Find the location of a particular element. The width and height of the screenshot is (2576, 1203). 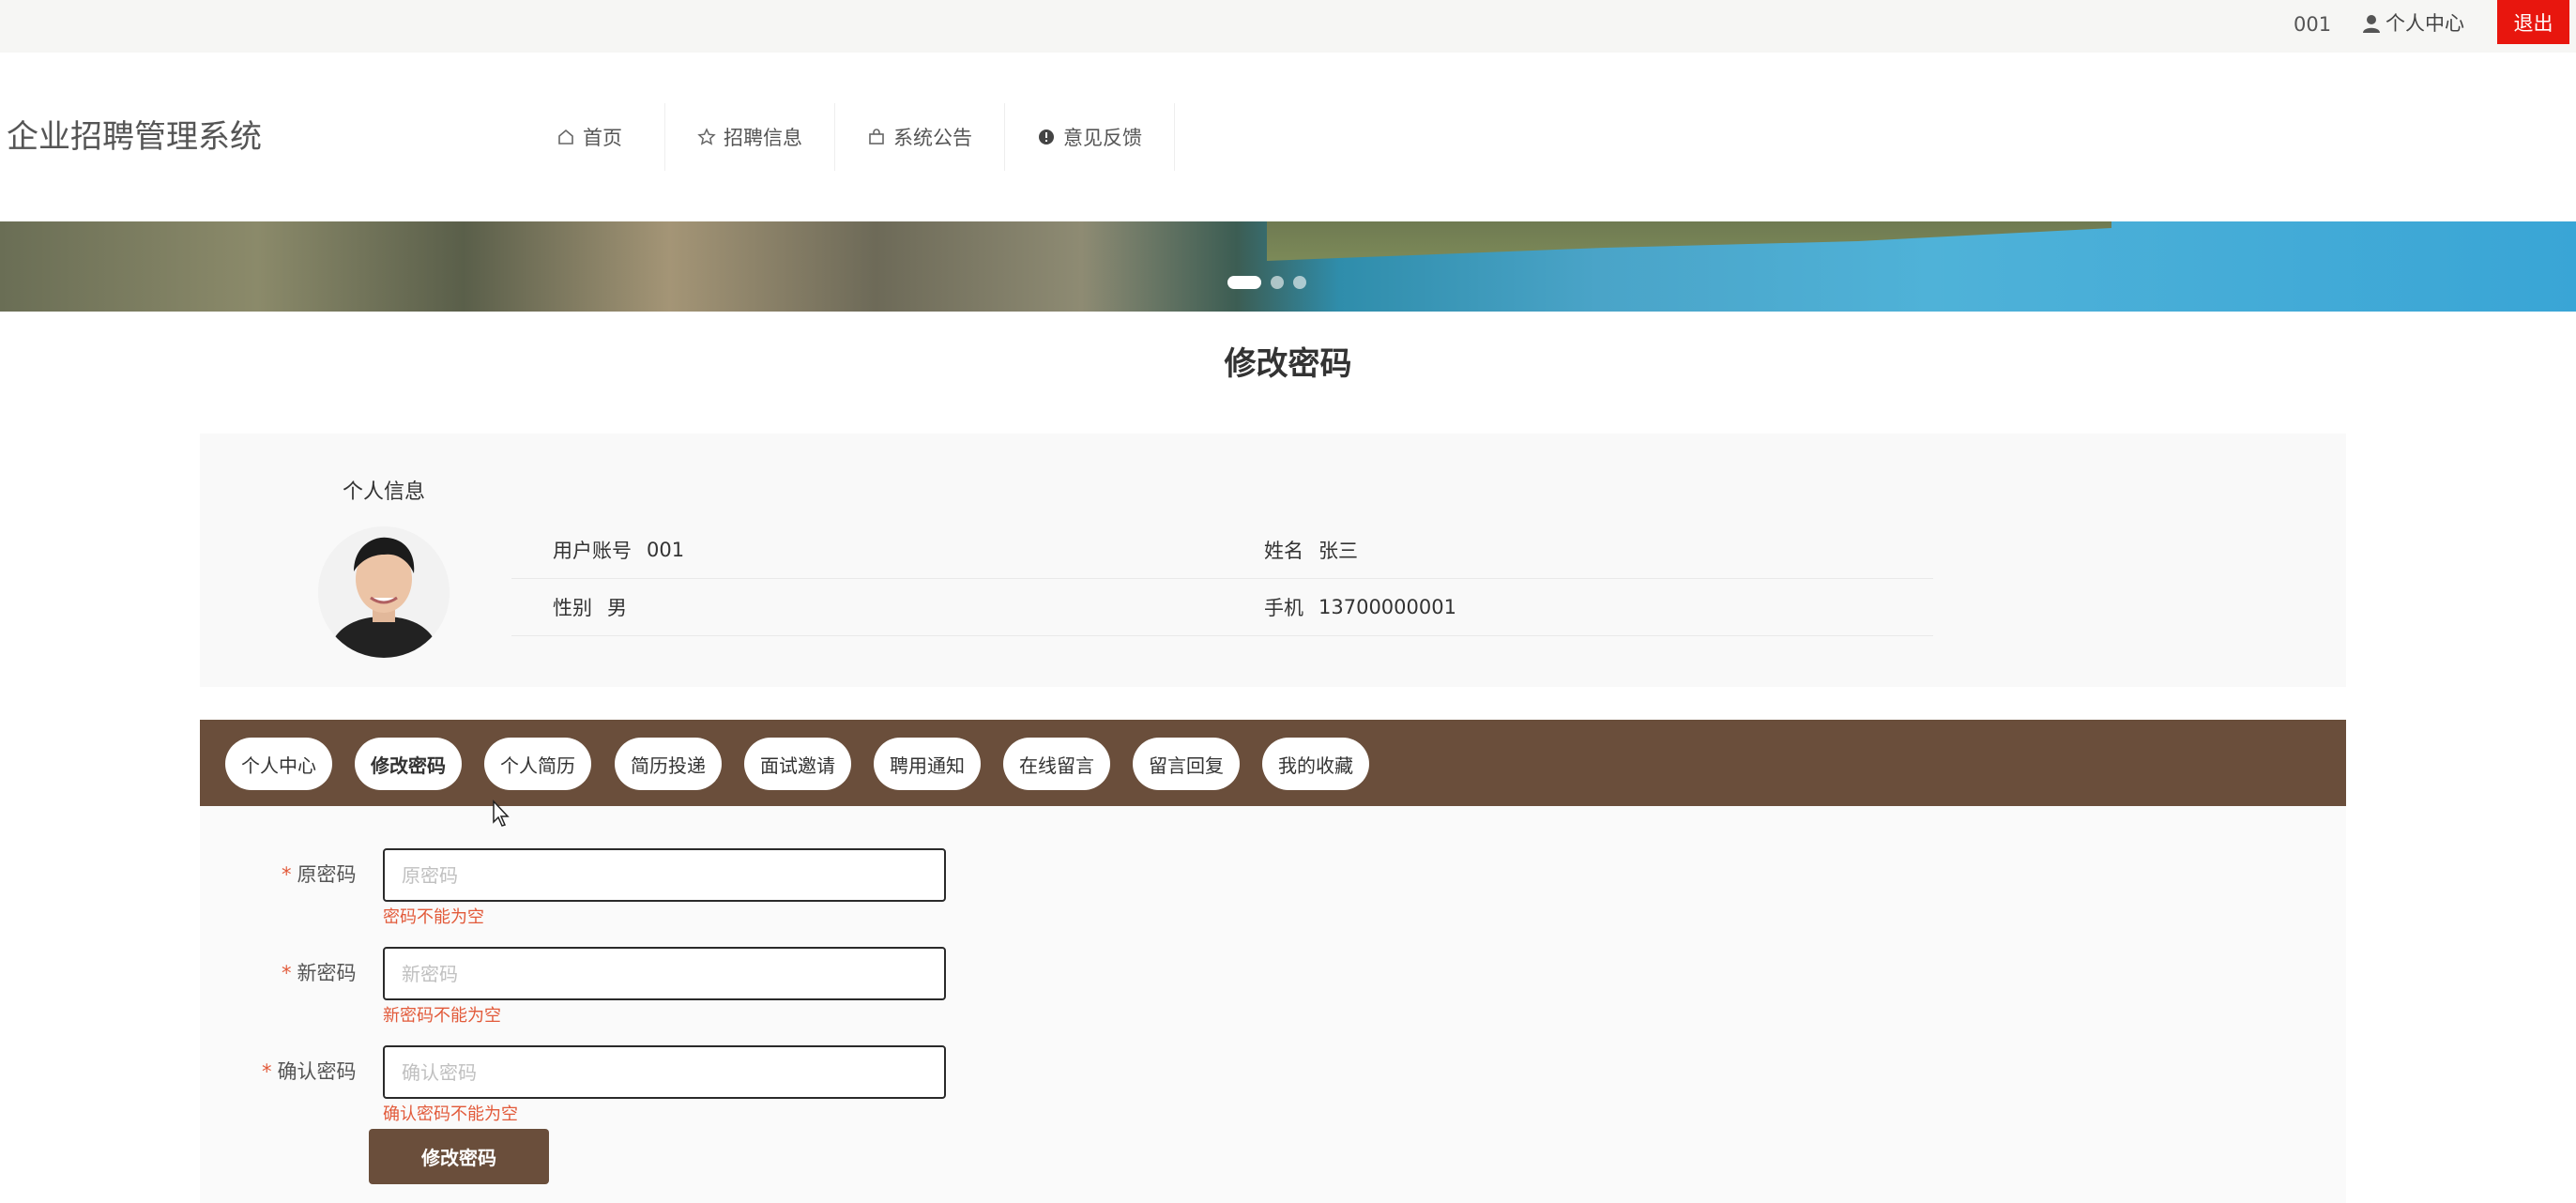

tab-interview-invites: 面试邀请 is located at coordinates (797, 764).